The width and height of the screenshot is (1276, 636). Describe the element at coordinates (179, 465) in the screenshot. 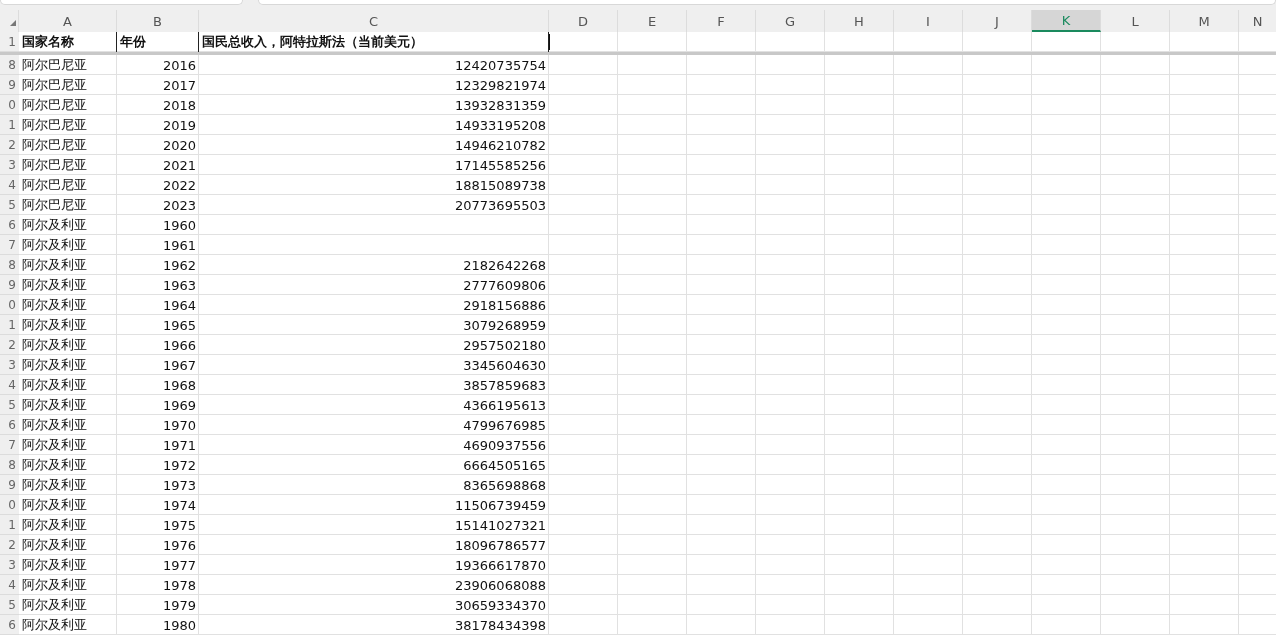

I see `table-cell-text: 1972` at that location.